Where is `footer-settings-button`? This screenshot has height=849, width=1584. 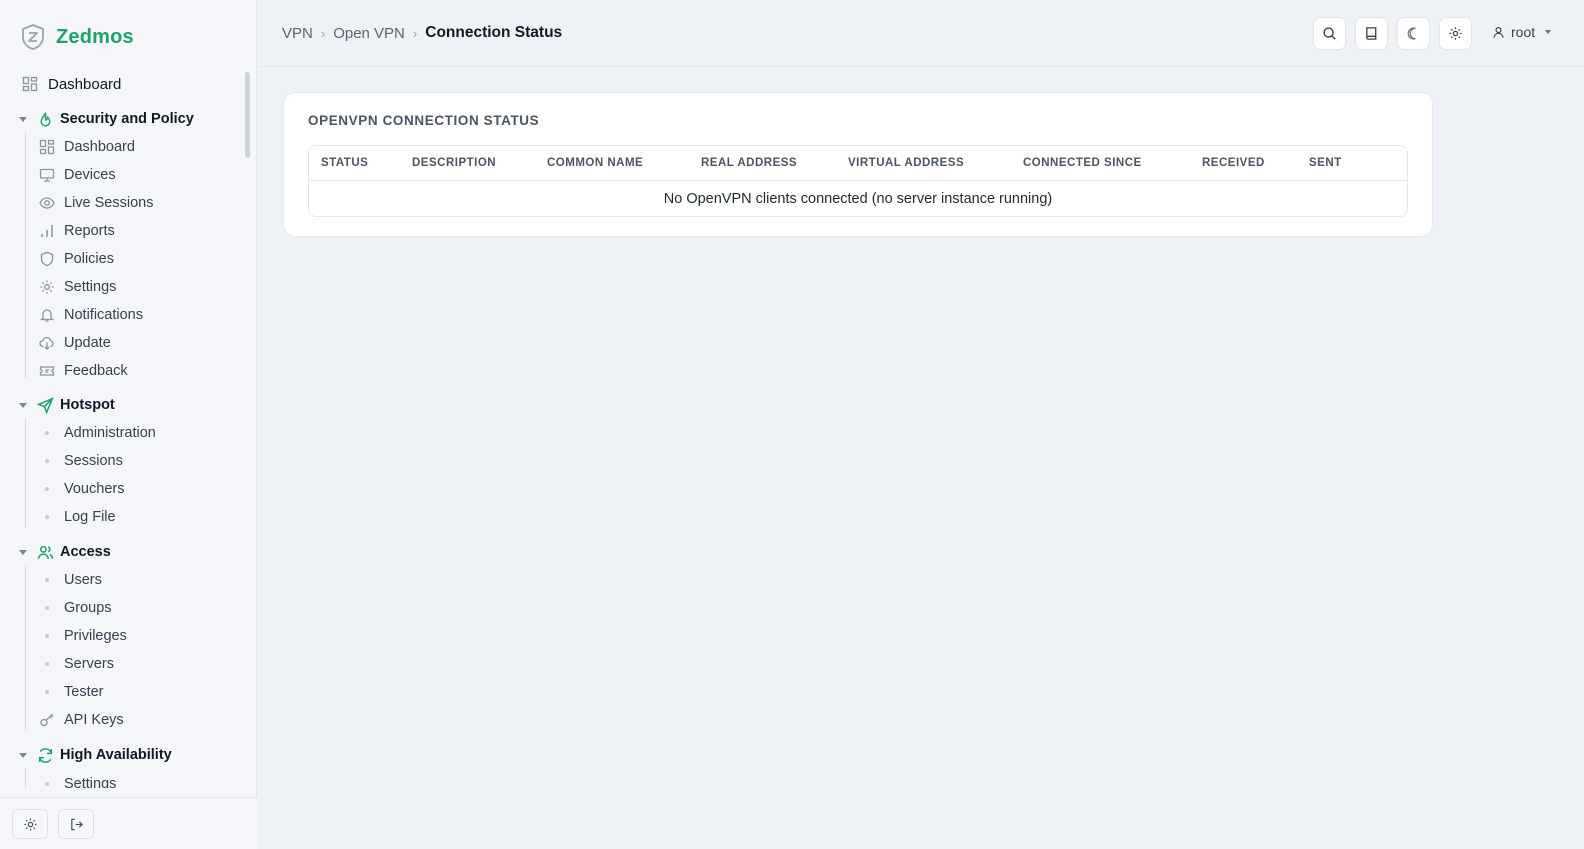 footer-settings-button is located at coordinates (30, 824).